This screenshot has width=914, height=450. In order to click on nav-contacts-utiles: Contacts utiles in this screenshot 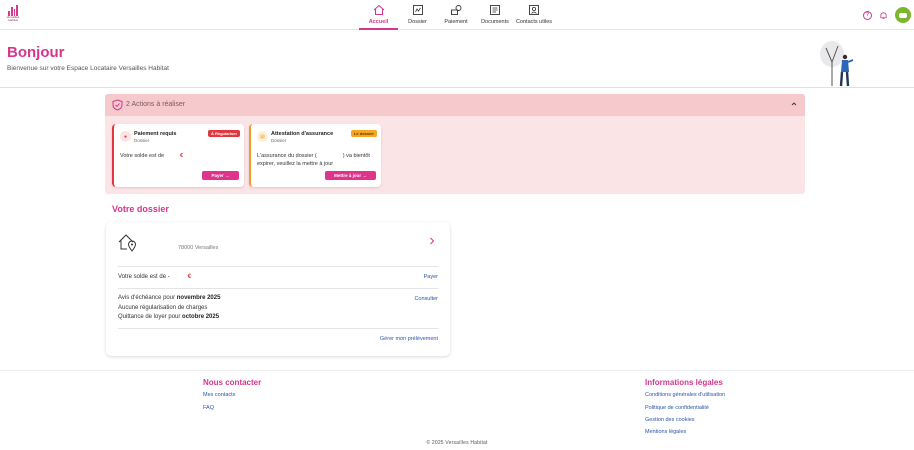, I will do `click(534, 15)`.